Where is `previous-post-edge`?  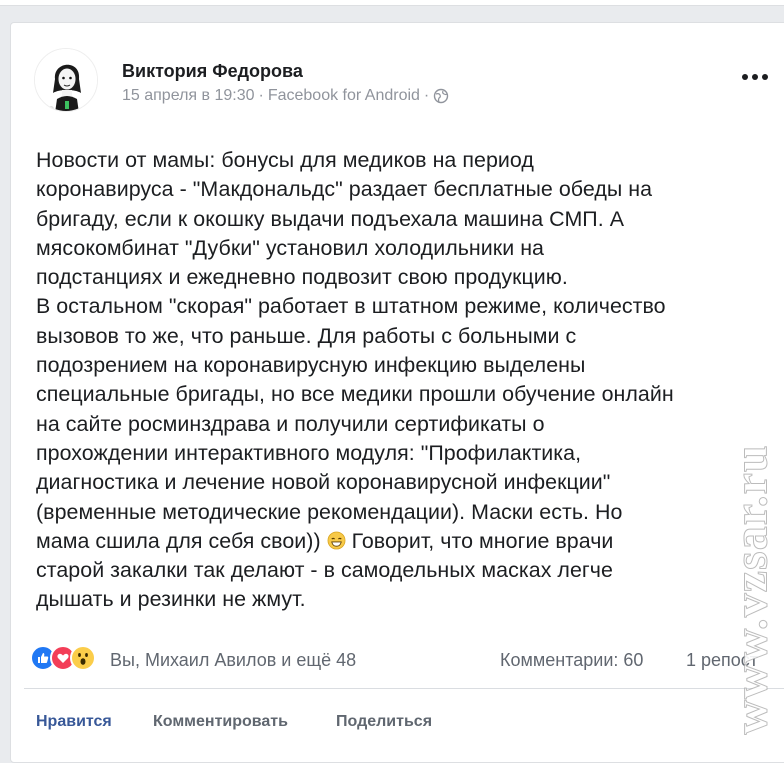 previous-post-edge is located at coordinates (392, 3).